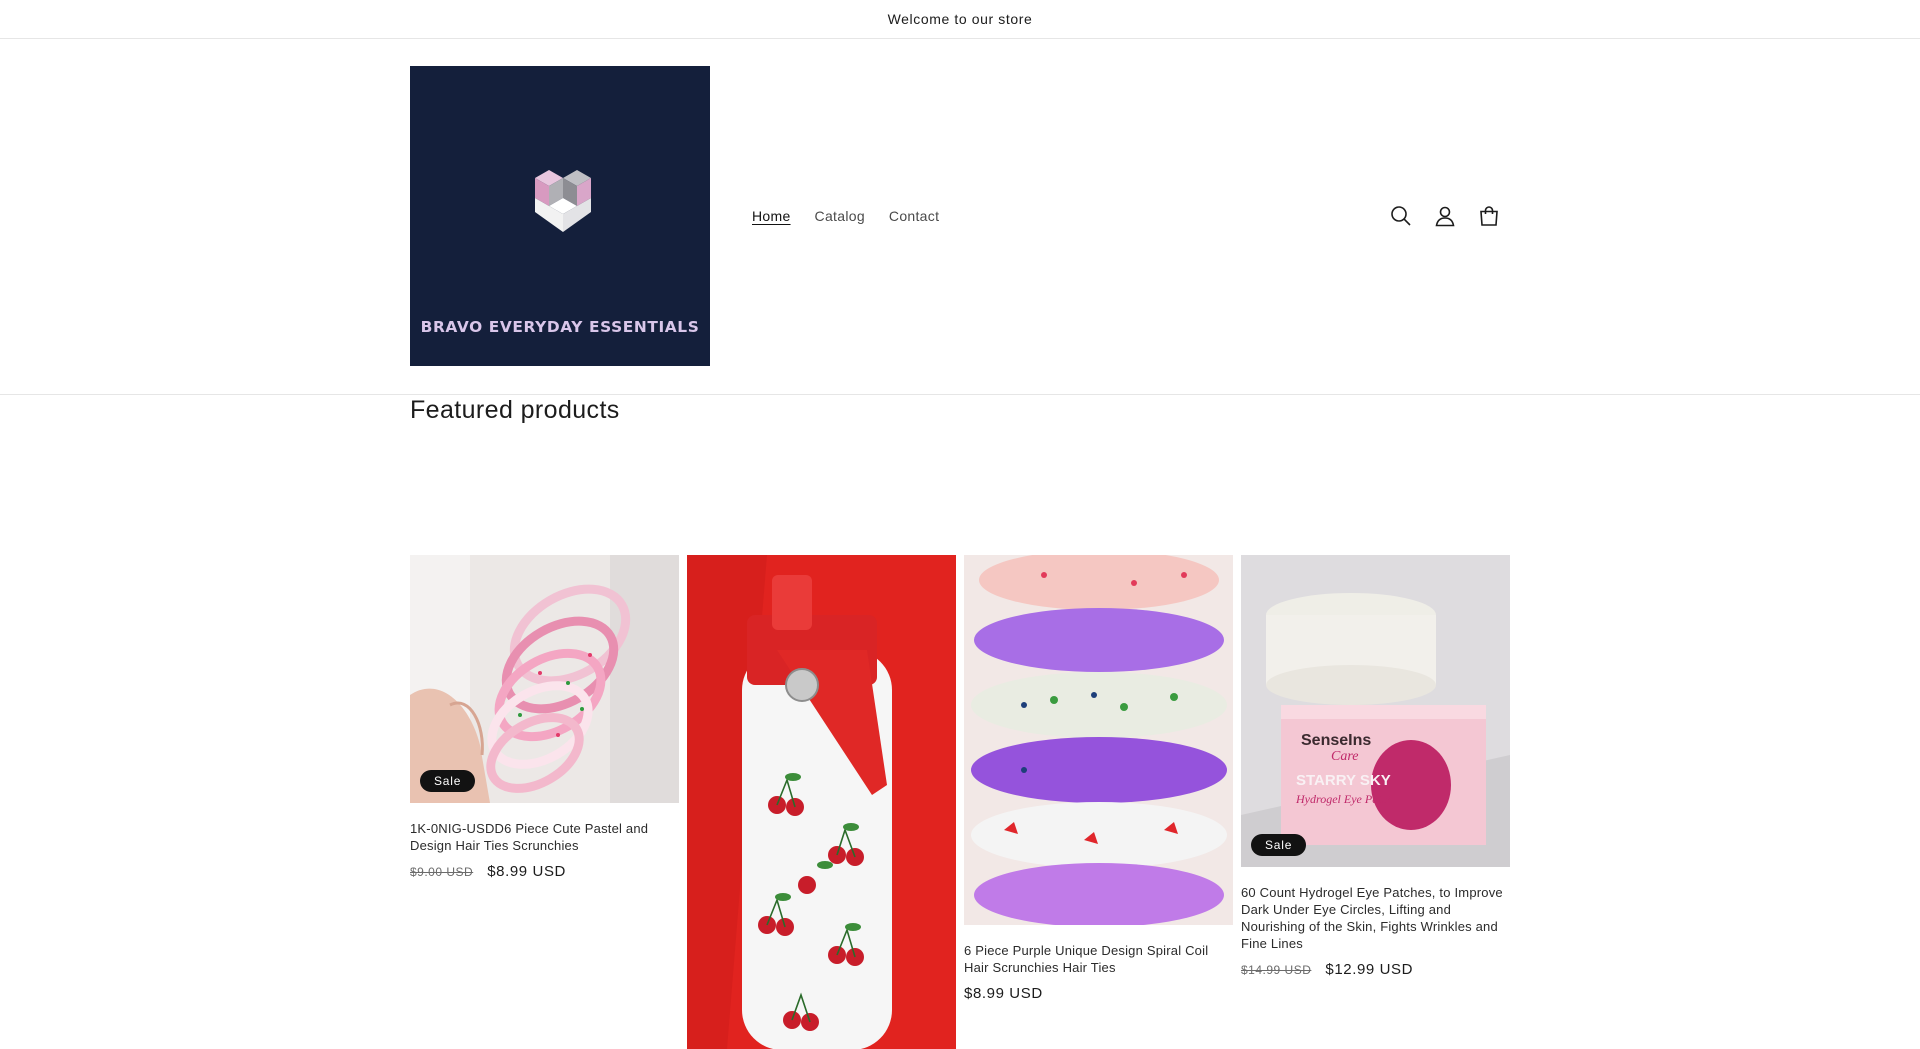  I want to click on packaging-sub: Care, so click(1344, 756).